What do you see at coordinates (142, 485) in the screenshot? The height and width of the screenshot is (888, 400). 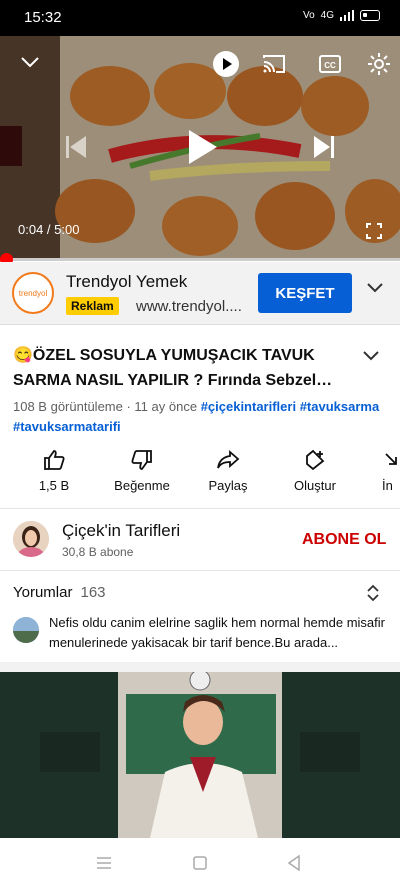 I see `dislike-label: Beğenme` at bounding box center [142, 485].